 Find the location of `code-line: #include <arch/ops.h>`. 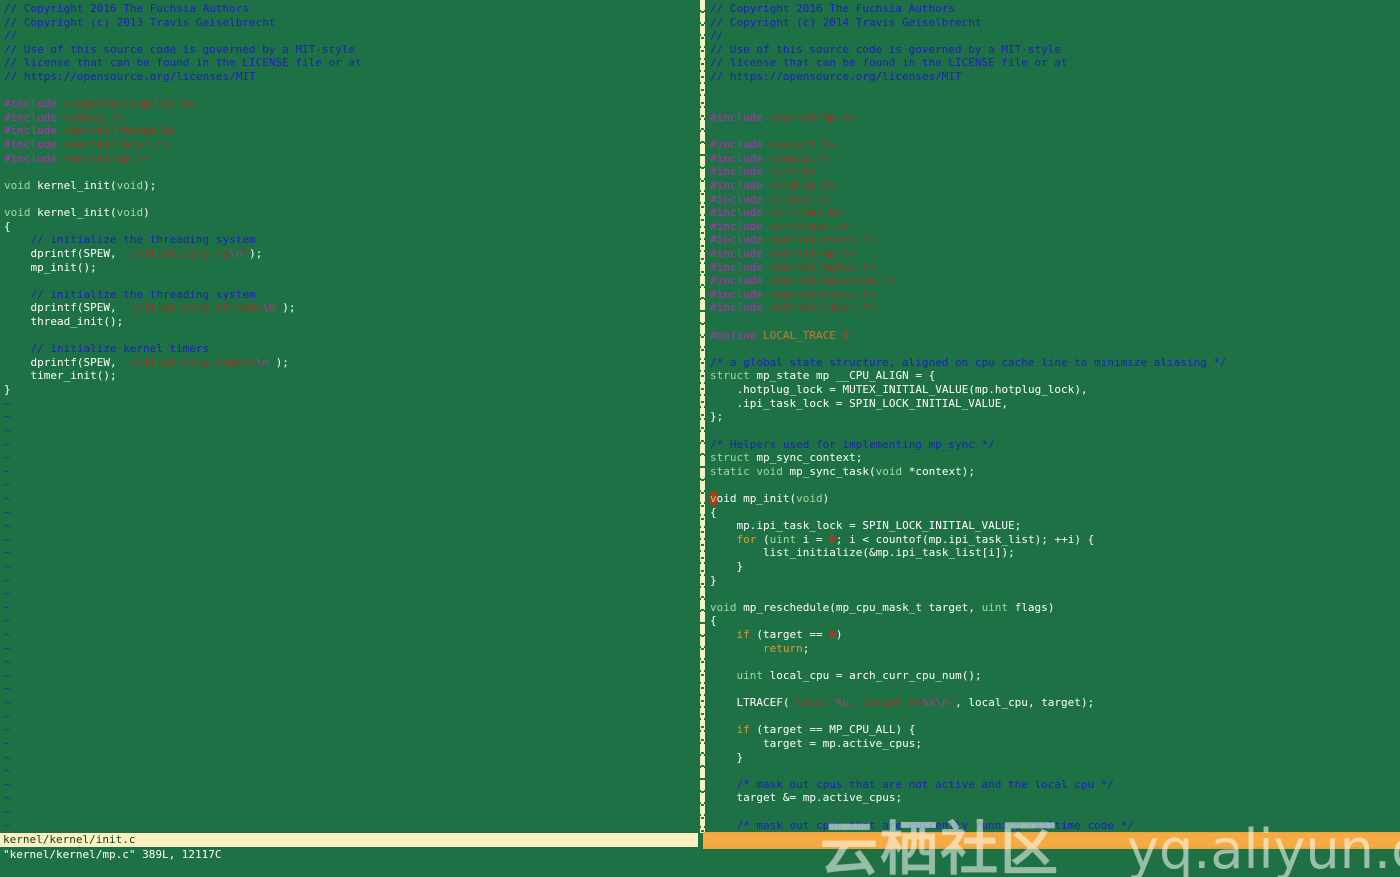

code-line: #include <arch/ops.h> is located at coordinates (780, 226).